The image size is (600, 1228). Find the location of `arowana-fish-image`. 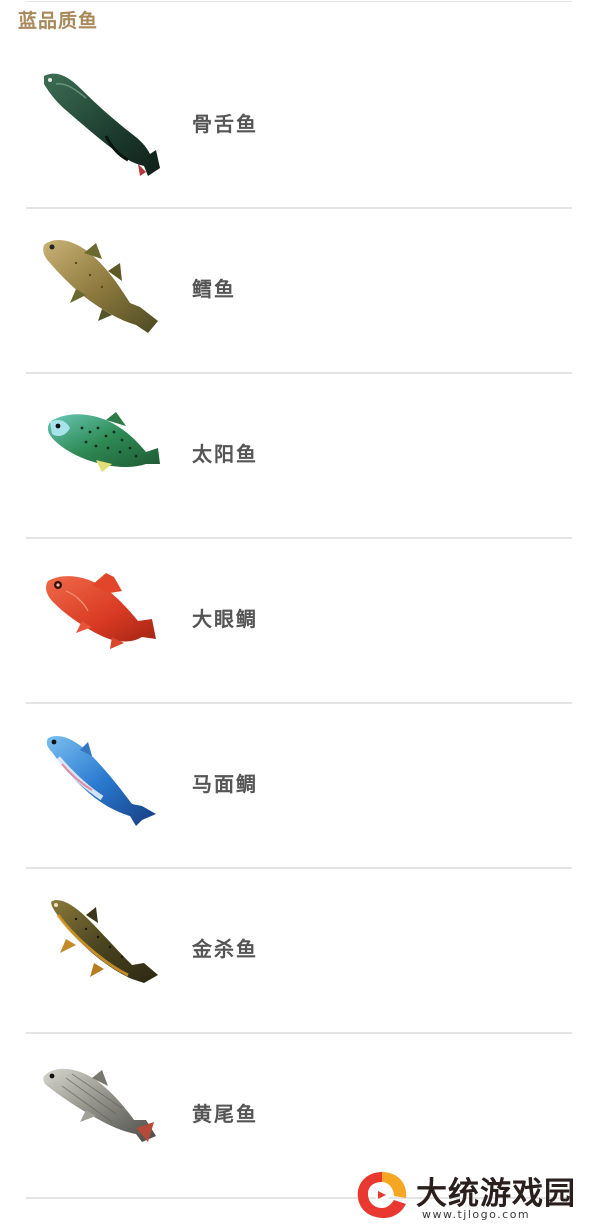

arowana-fish-image is located at coordinates (102, 124).